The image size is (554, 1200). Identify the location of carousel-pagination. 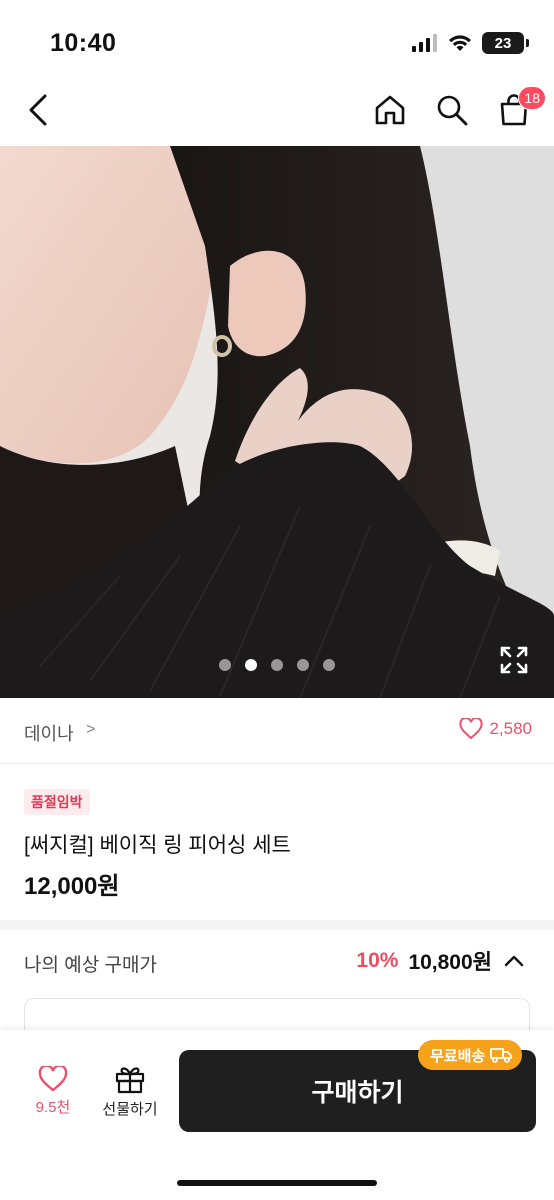
(277, 665).